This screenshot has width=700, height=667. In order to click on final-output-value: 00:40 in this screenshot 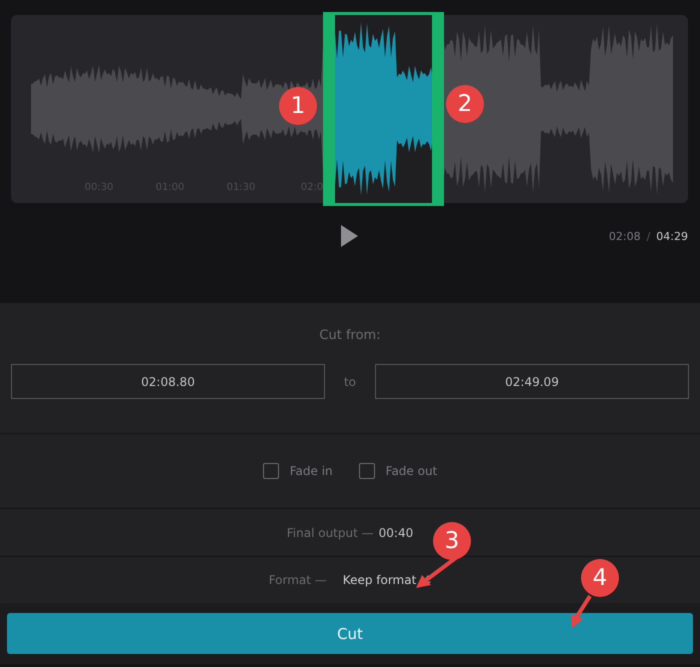, I will do `click(396, 533)`.